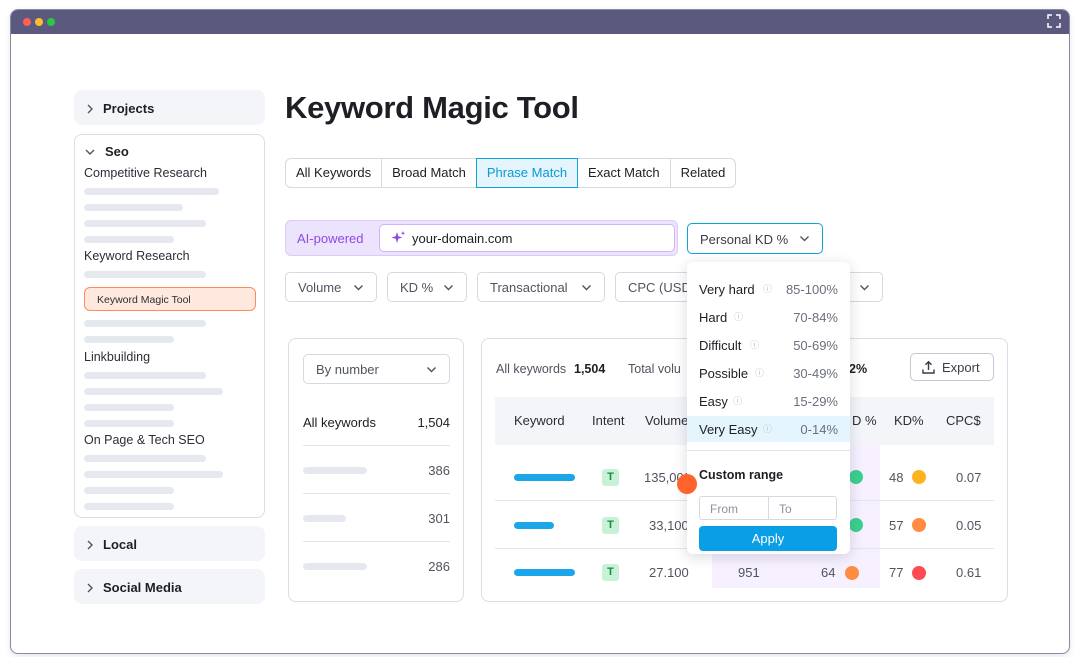 The image size is (1080, 657). Describe the element at coordinates (376, 439) in the screenshot. I see `group-row-all: All keywords 1,504` at that location.